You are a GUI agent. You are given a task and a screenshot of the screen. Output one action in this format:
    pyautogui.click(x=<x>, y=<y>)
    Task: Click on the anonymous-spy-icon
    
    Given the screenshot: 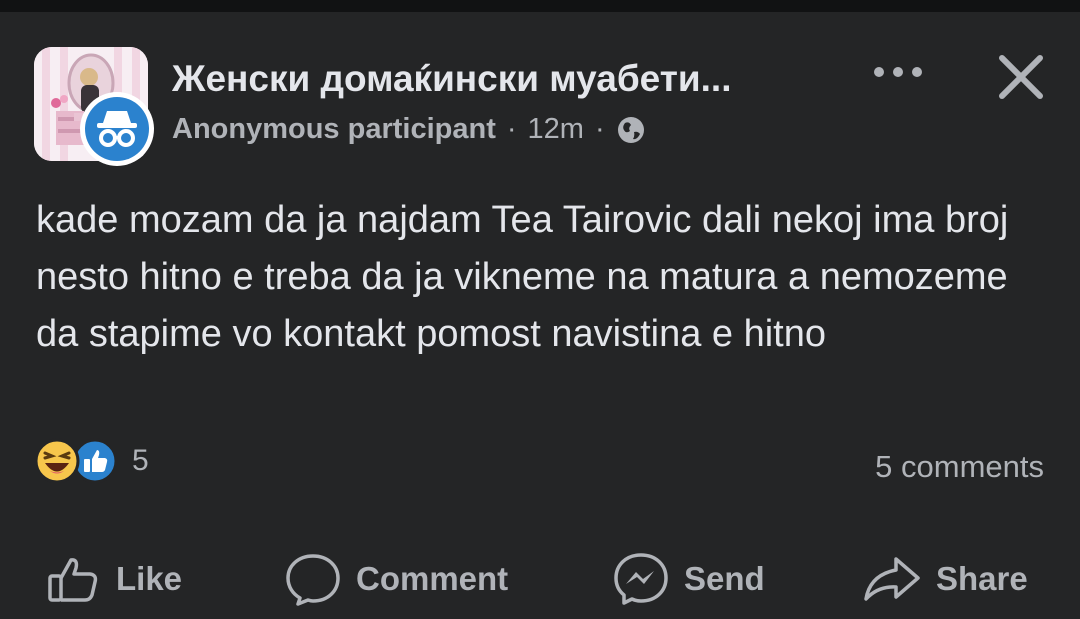 What is the action you would take?
    pyautogui.click(x=117, y=129)
    